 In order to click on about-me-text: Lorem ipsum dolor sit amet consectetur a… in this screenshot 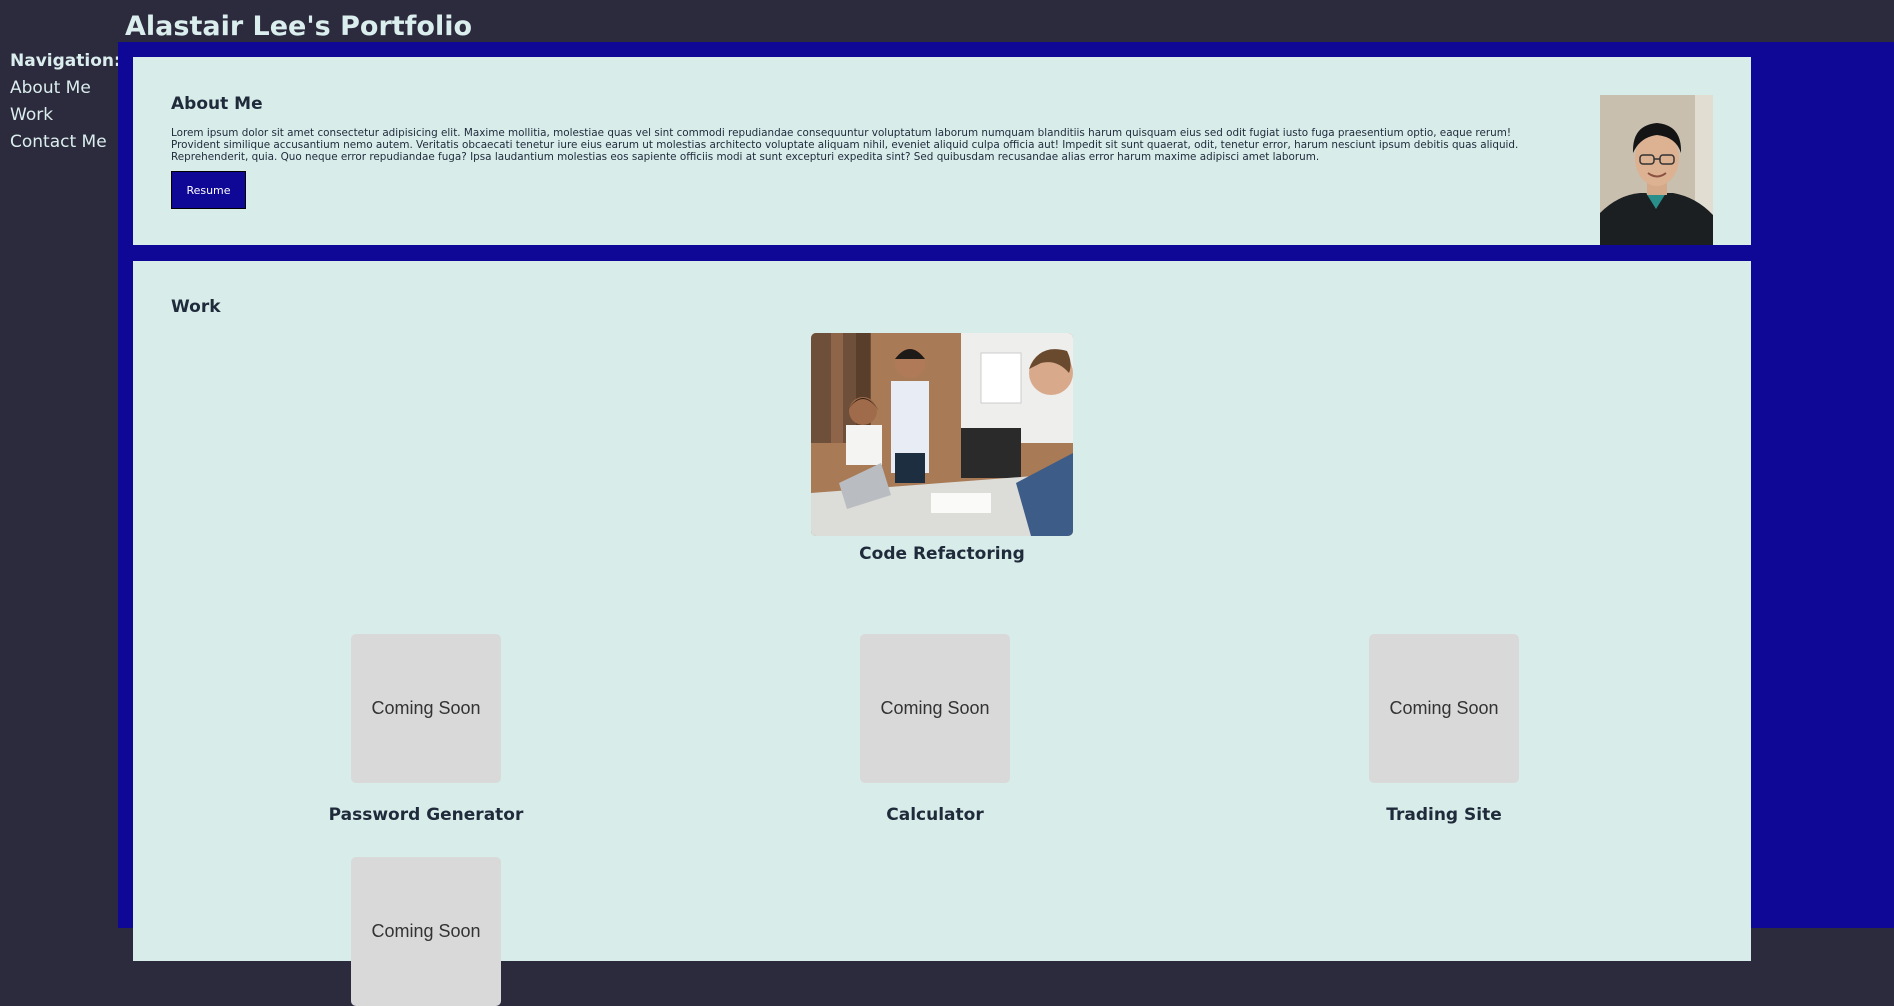, I will do `click(845, 145)`.